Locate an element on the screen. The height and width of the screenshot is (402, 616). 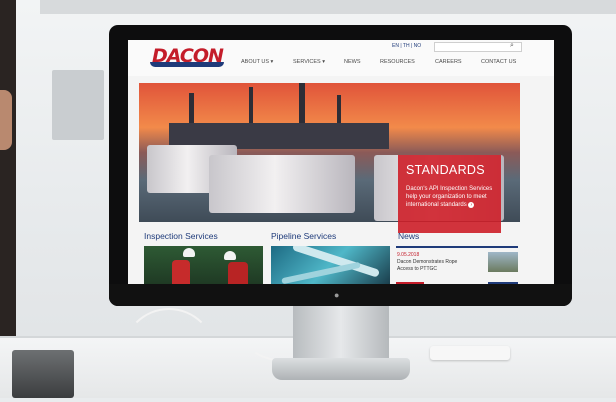
nav-resources: RESOURCES is located at coordinates (397, 62).